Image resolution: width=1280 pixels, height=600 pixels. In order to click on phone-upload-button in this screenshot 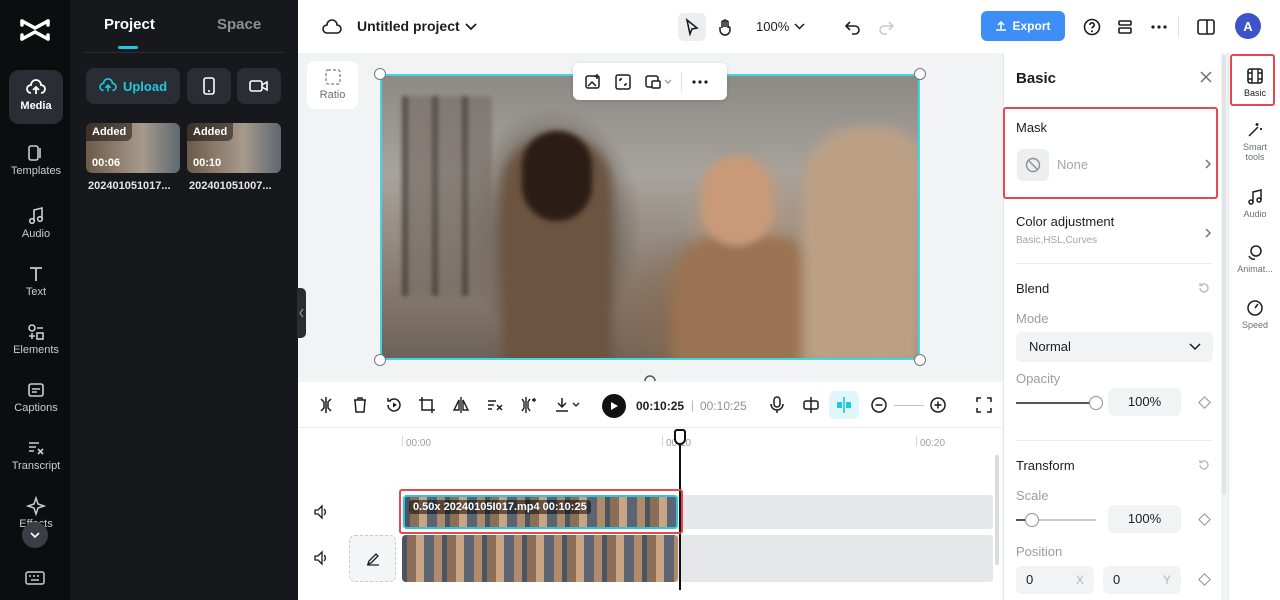, I will do `click(209, 86)`.